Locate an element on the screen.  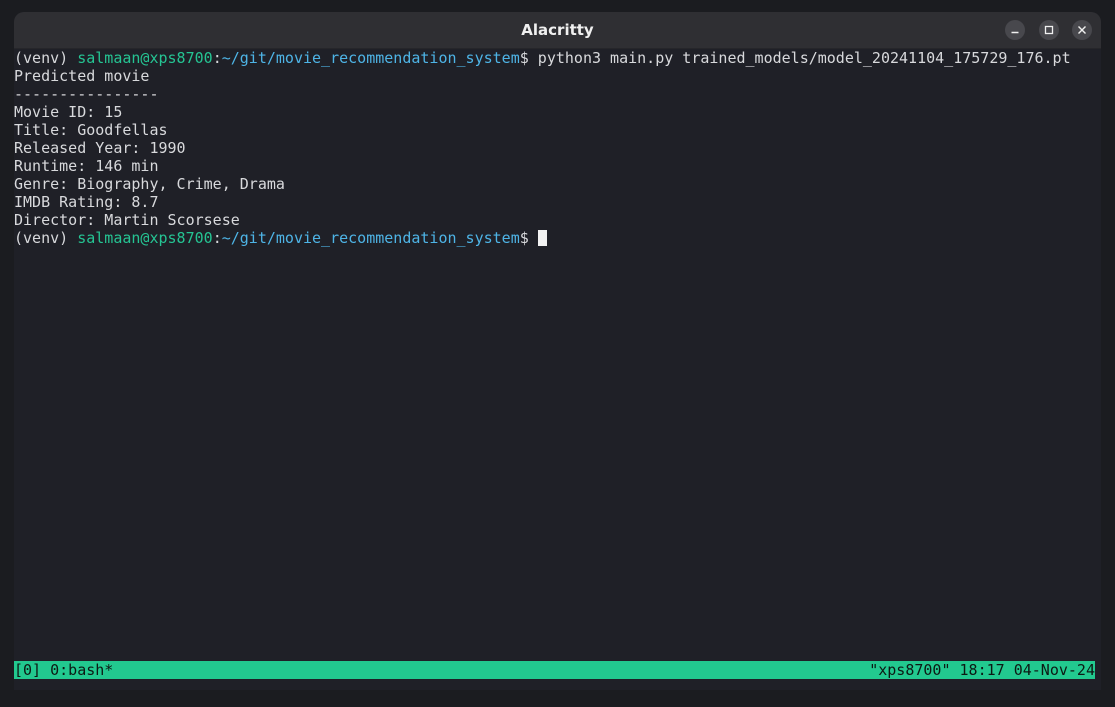
minimize-button is located at coordinates (1015, 30).